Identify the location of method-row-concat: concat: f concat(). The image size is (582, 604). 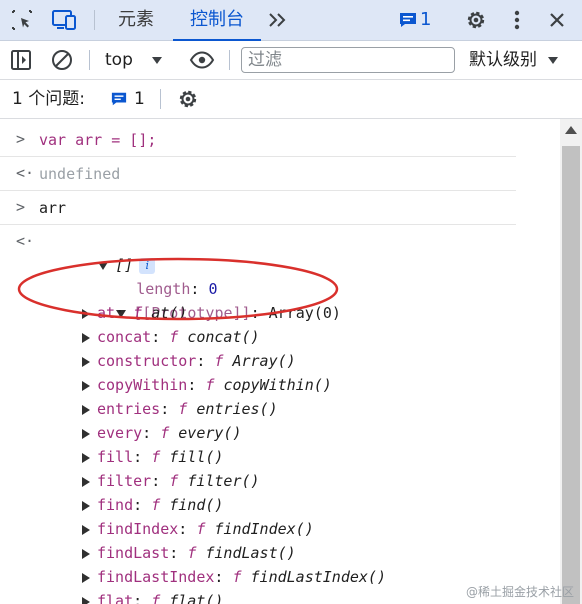
(171, 337).